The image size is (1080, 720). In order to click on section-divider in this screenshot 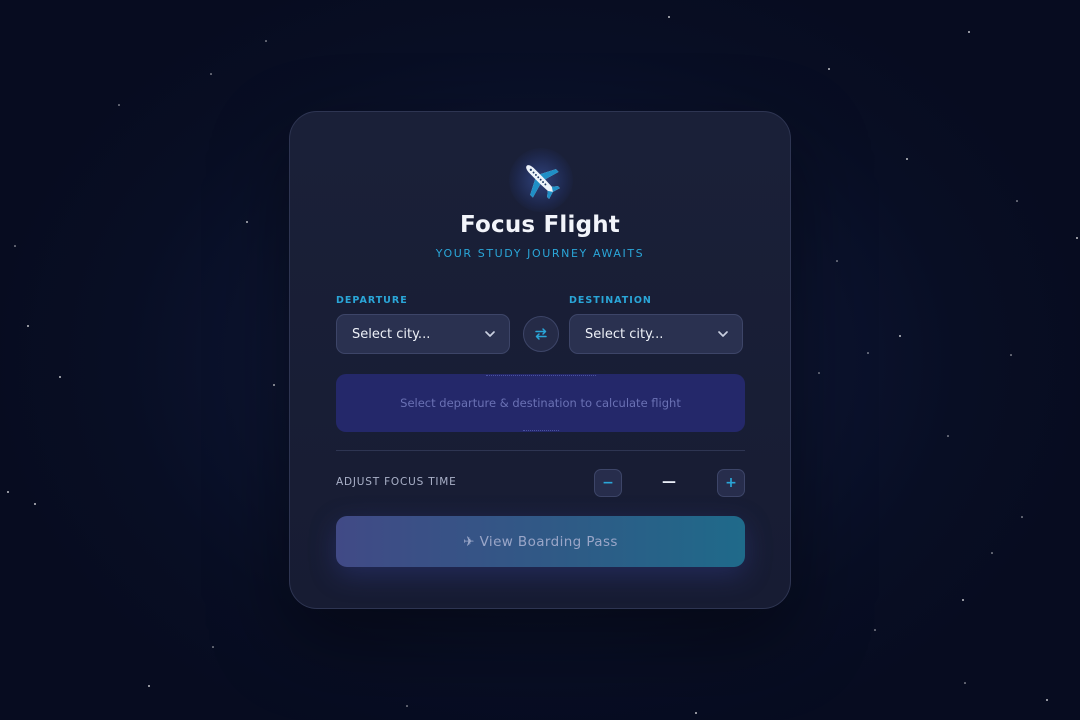, I will do `click(540, 450)`.